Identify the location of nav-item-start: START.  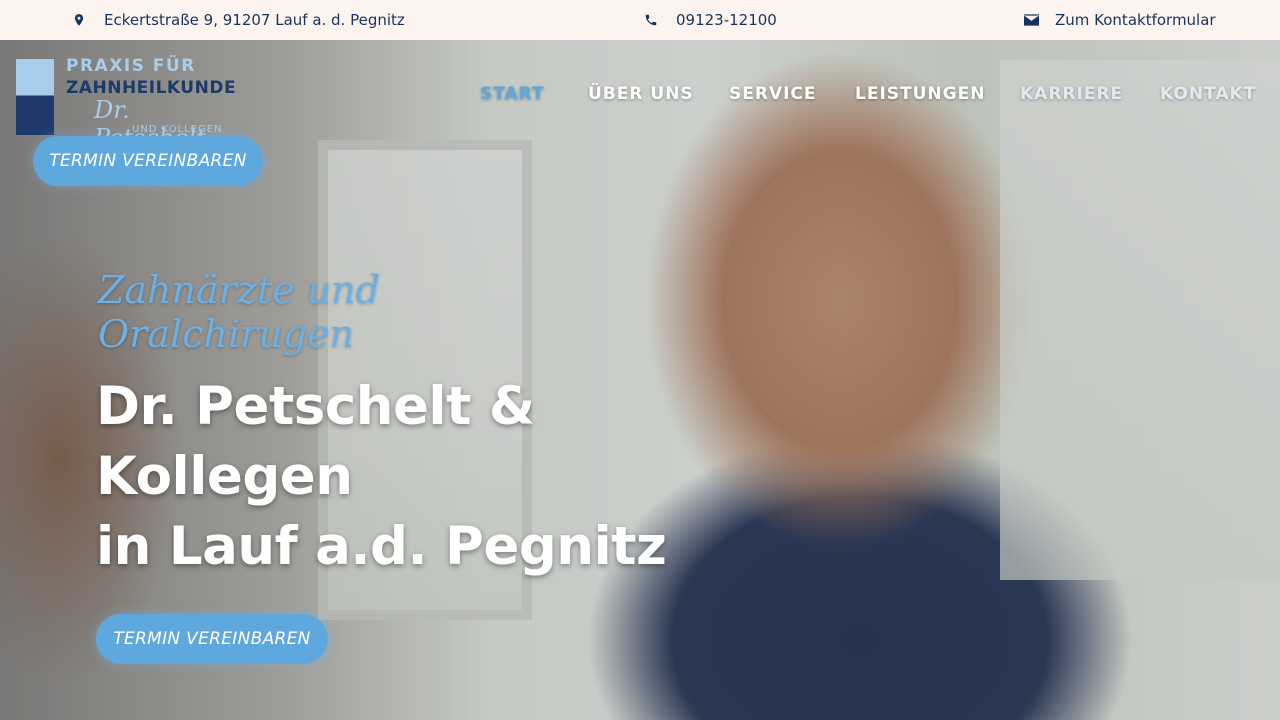
(512, 94).